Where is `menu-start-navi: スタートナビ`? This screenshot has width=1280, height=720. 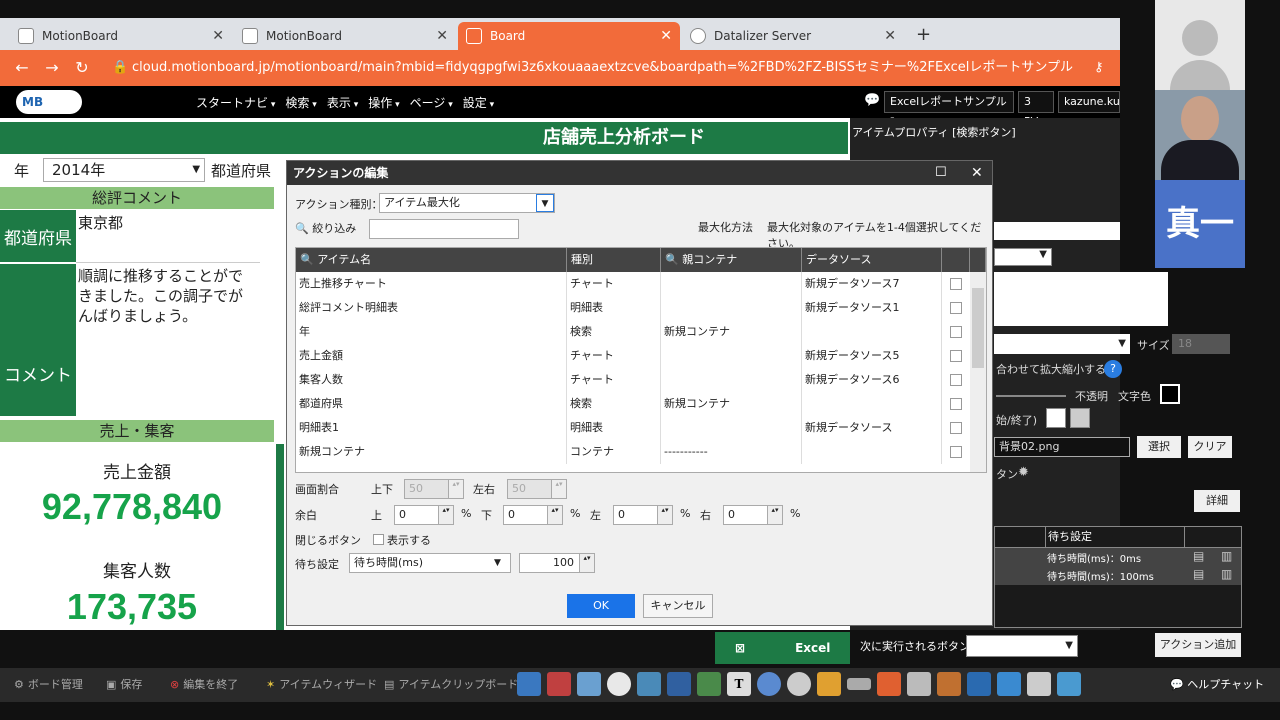 menu-start-navi: スタートナビ is located at coordinates (235, 102).